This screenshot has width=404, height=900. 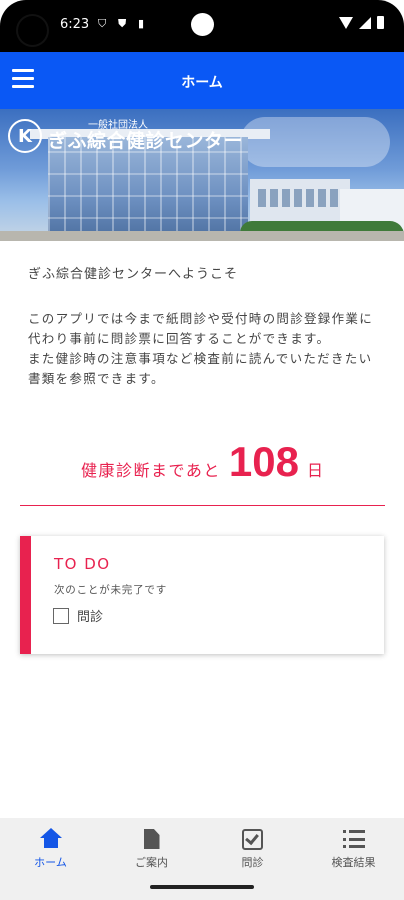 What do you see at coordinates (25, 595) in the screenshot?
I see `todo-accent-bar` at bounding box center [25, 595].